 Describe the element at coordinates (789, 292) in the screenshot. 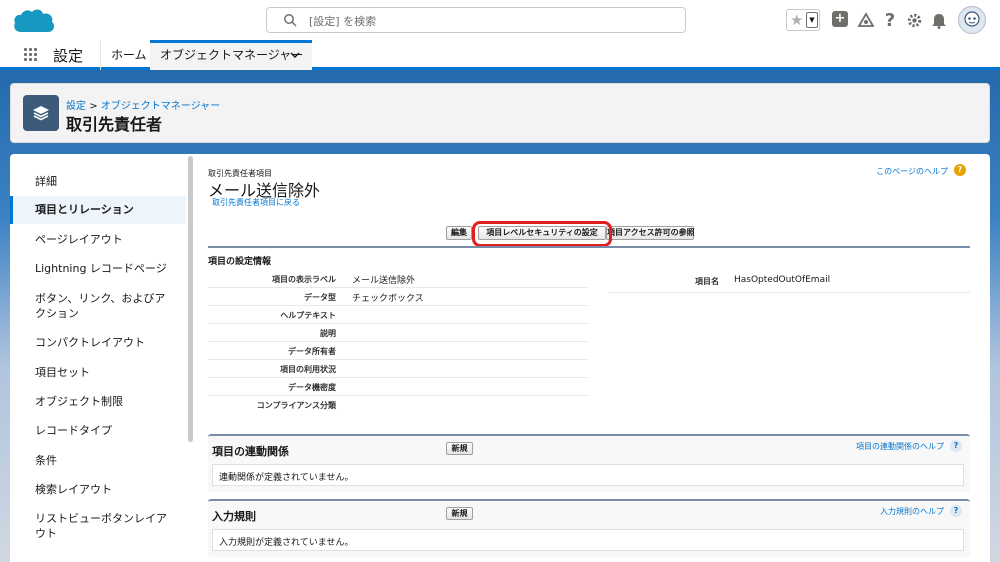

I see `divider` at that location.